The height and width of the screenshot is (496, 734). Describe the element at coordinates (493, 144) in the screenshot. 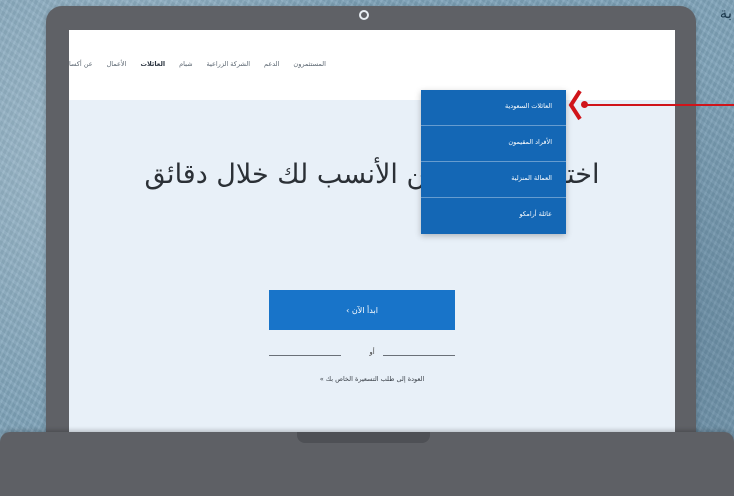

I see `dropdown-item-residents: الأفراد المقيمون` at that location.